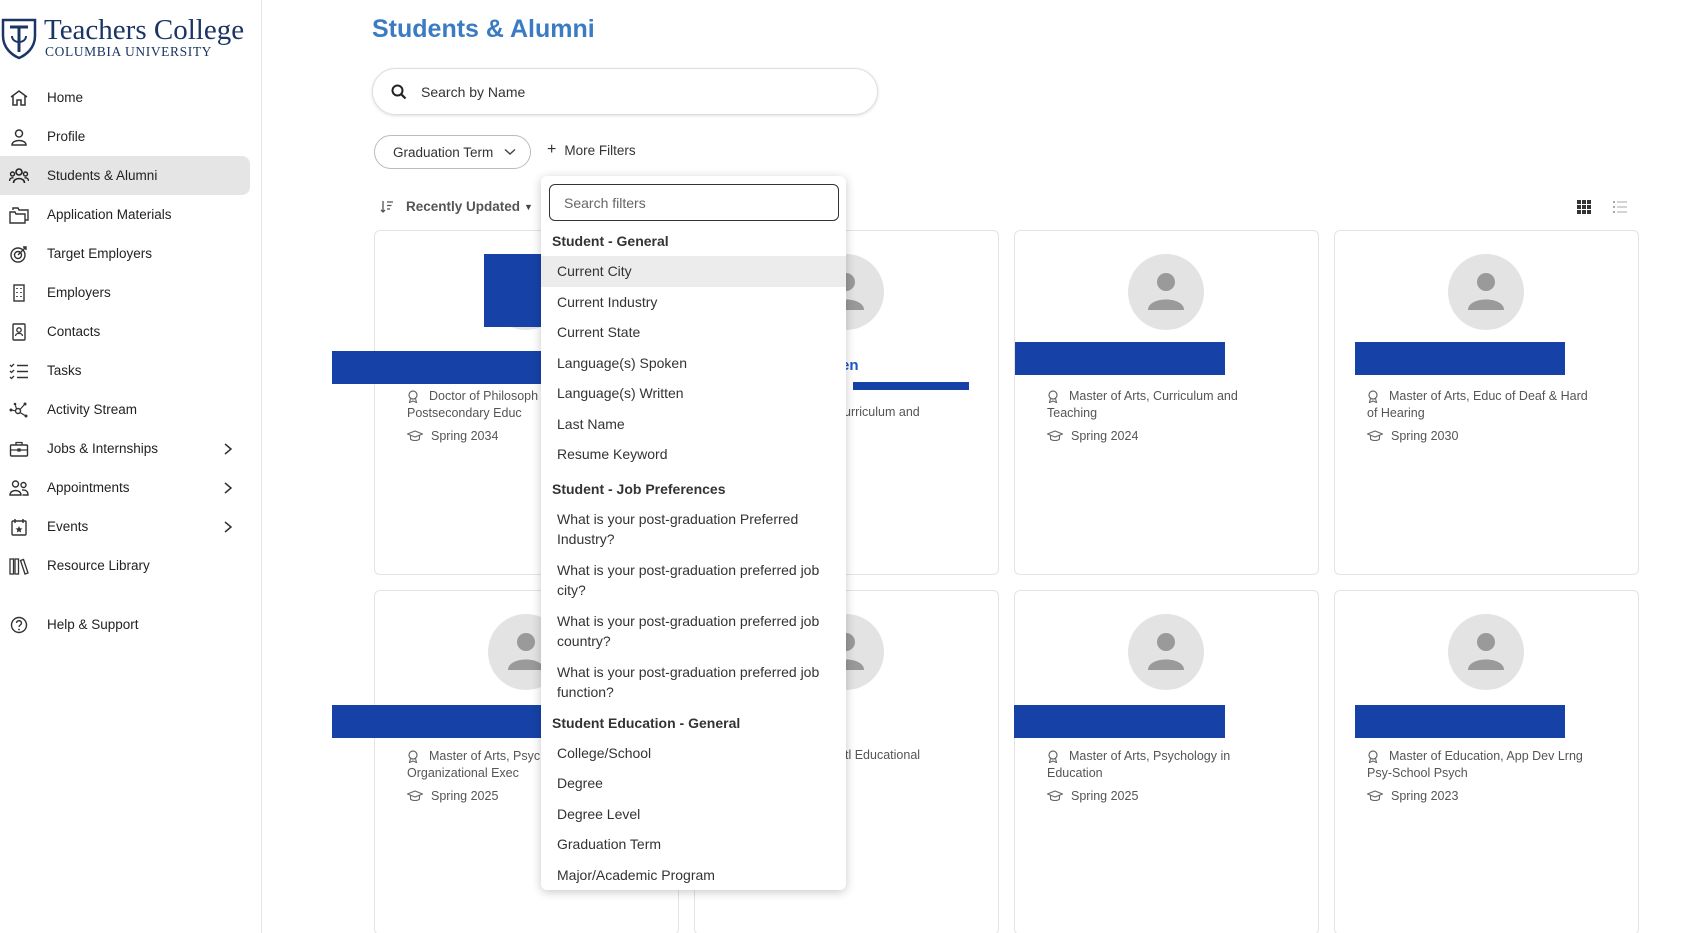 The height and width of the screenshot is (933, 1681). I want to click on books-icon, so click(19, 566).